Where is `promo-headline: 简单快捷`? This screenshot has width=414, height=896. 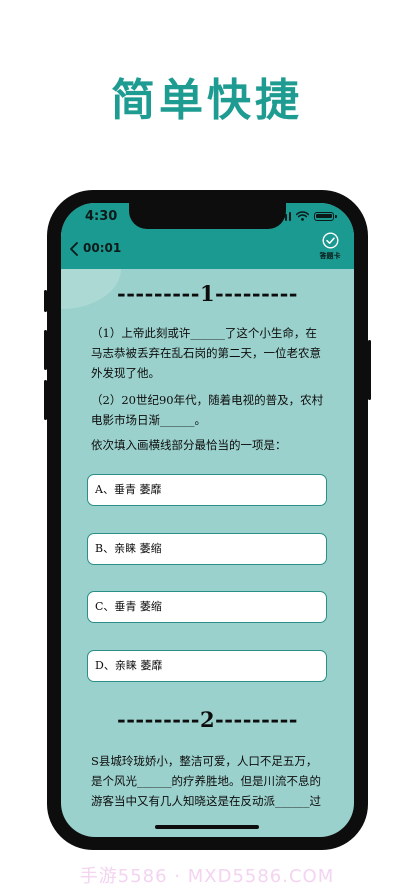 promo-headline: 简单快捷 is located at coordinates (207, 100).